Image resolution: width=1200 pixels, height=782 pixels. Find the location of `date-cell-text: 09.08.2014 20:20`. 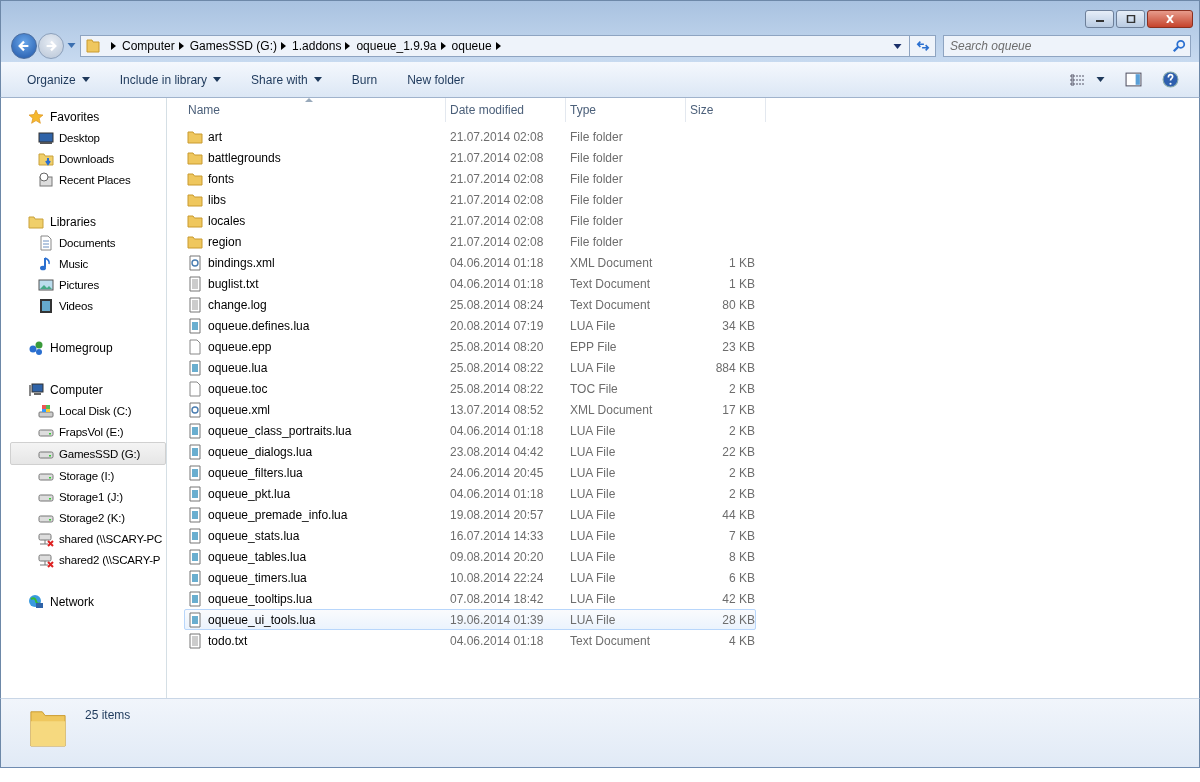

date-cell-text: 09.08.2014 20:20 is located at coordinates (497, 556).